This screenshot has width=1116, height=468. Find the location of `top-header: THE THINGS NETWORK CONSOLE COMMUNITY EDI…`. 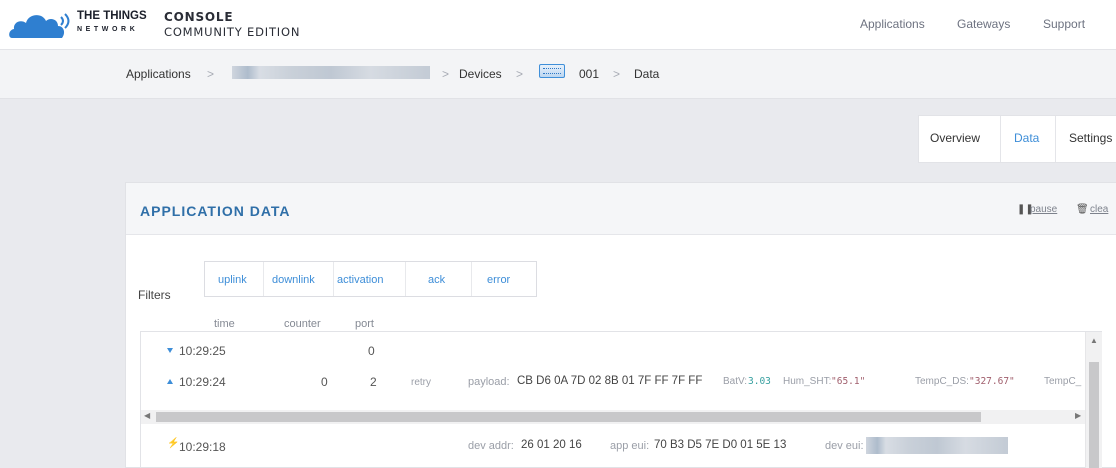

top-header: THE THINGS NETWORK CONSOLE COMMUNITY EDI… is located at coordinates (558, 25).